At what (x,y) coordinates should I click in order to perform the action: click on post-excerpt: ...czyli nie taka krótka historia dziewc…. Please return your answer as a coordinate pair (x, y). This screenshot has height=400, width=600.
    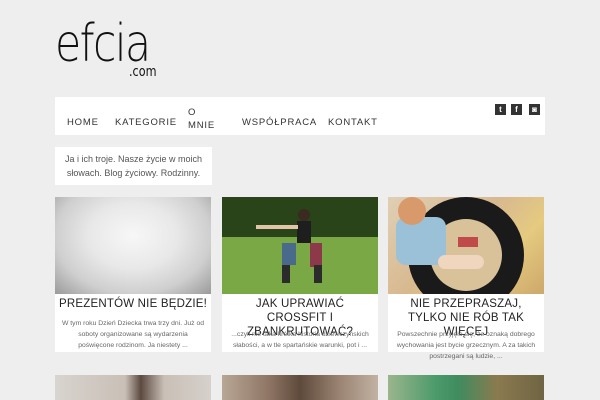
    Looking at the image, I should click on (300, 340).